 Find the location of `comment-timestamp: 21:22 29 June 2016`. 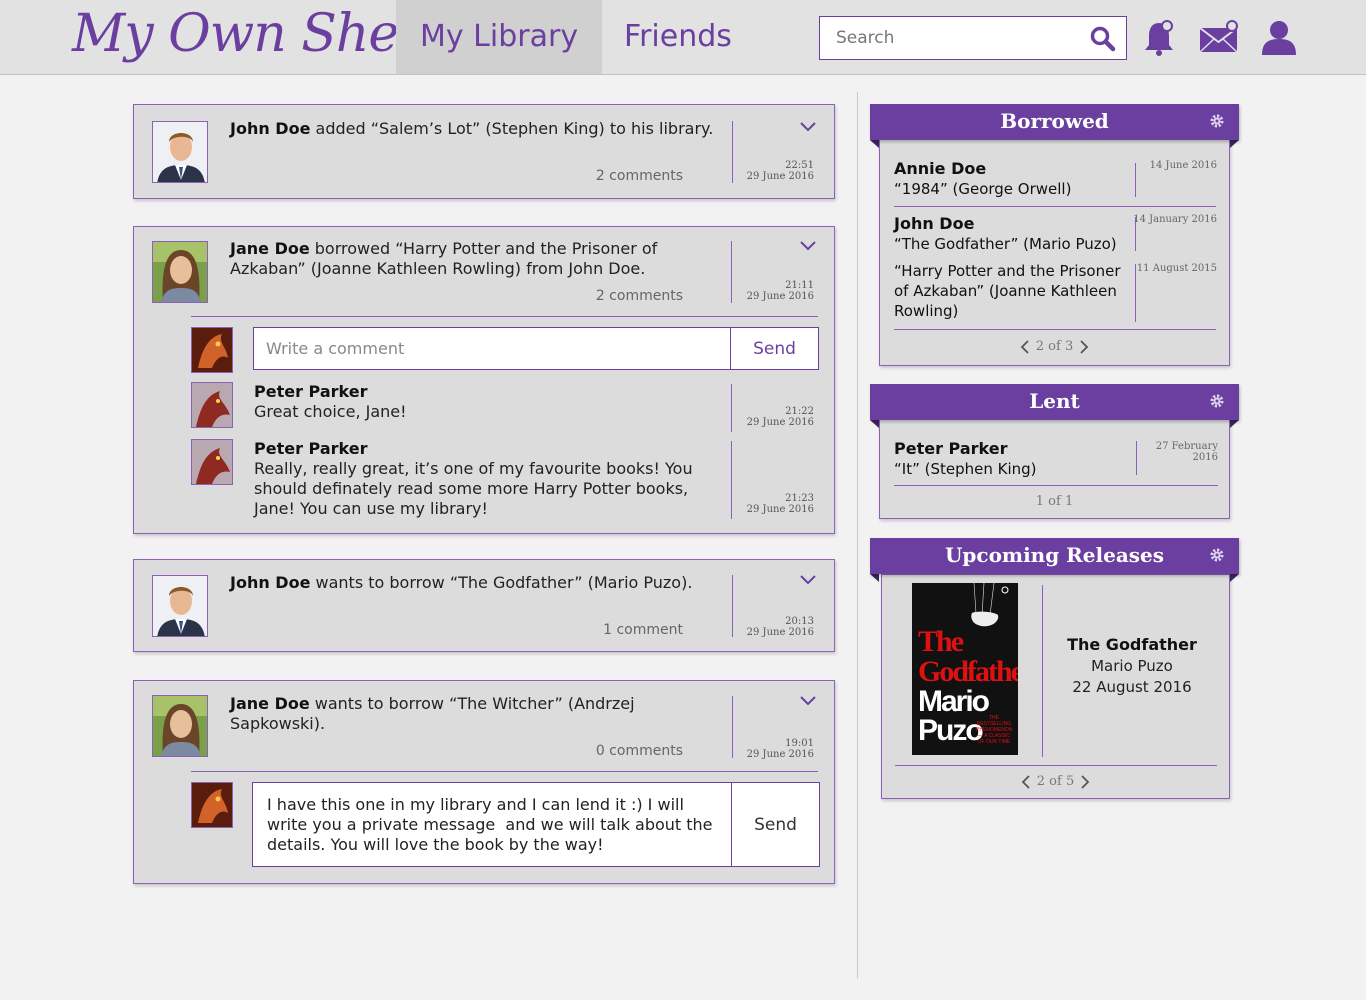

comment-timestamp: 21:22 29 June 2016 is located at coordinates (779, 417).